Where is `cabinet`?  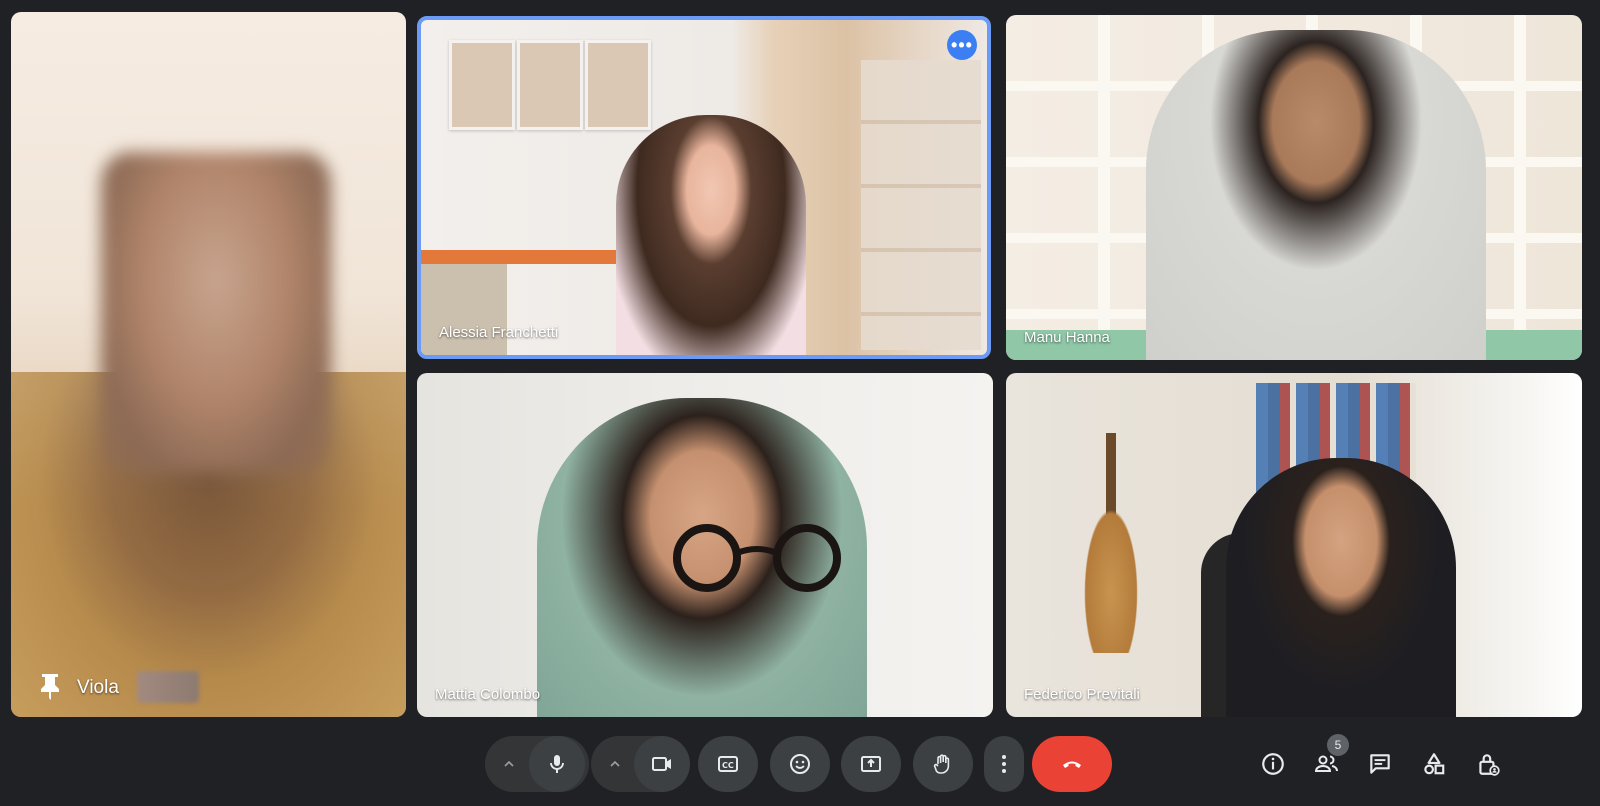 cabinet is located at coordinates (464, 309).